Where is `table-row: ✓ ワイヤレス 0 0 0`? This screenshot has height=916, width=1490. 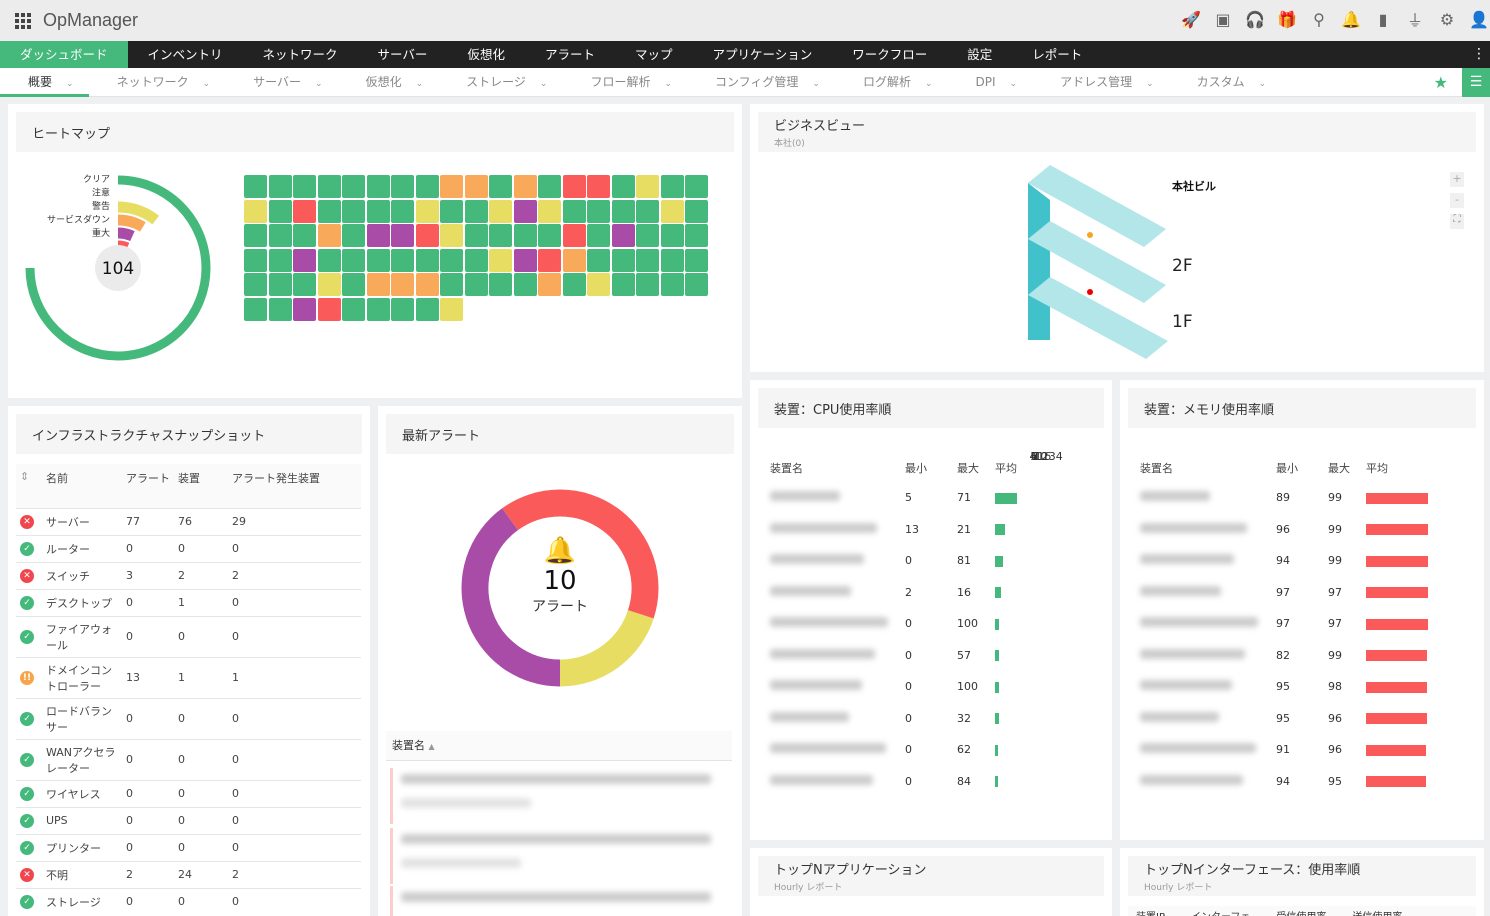 table-row: ✓ ワイヤレス 0 0 0 is located at coordinates (188, 793).